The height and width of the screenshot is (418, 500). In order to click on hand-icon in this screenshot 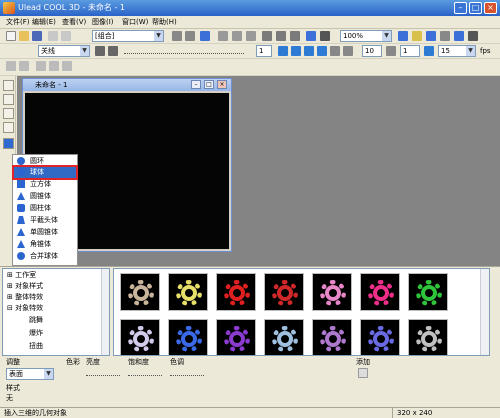, I will do `click(177, 36)`.